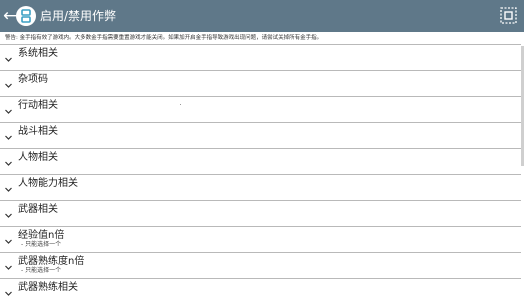 The height and width of the screenshot is (304, 524). What do you see at coordinates (260, 187) in the screenshot?
I see `category-row-character-ability: 人物能力相关` at bounding box center [260, 187].